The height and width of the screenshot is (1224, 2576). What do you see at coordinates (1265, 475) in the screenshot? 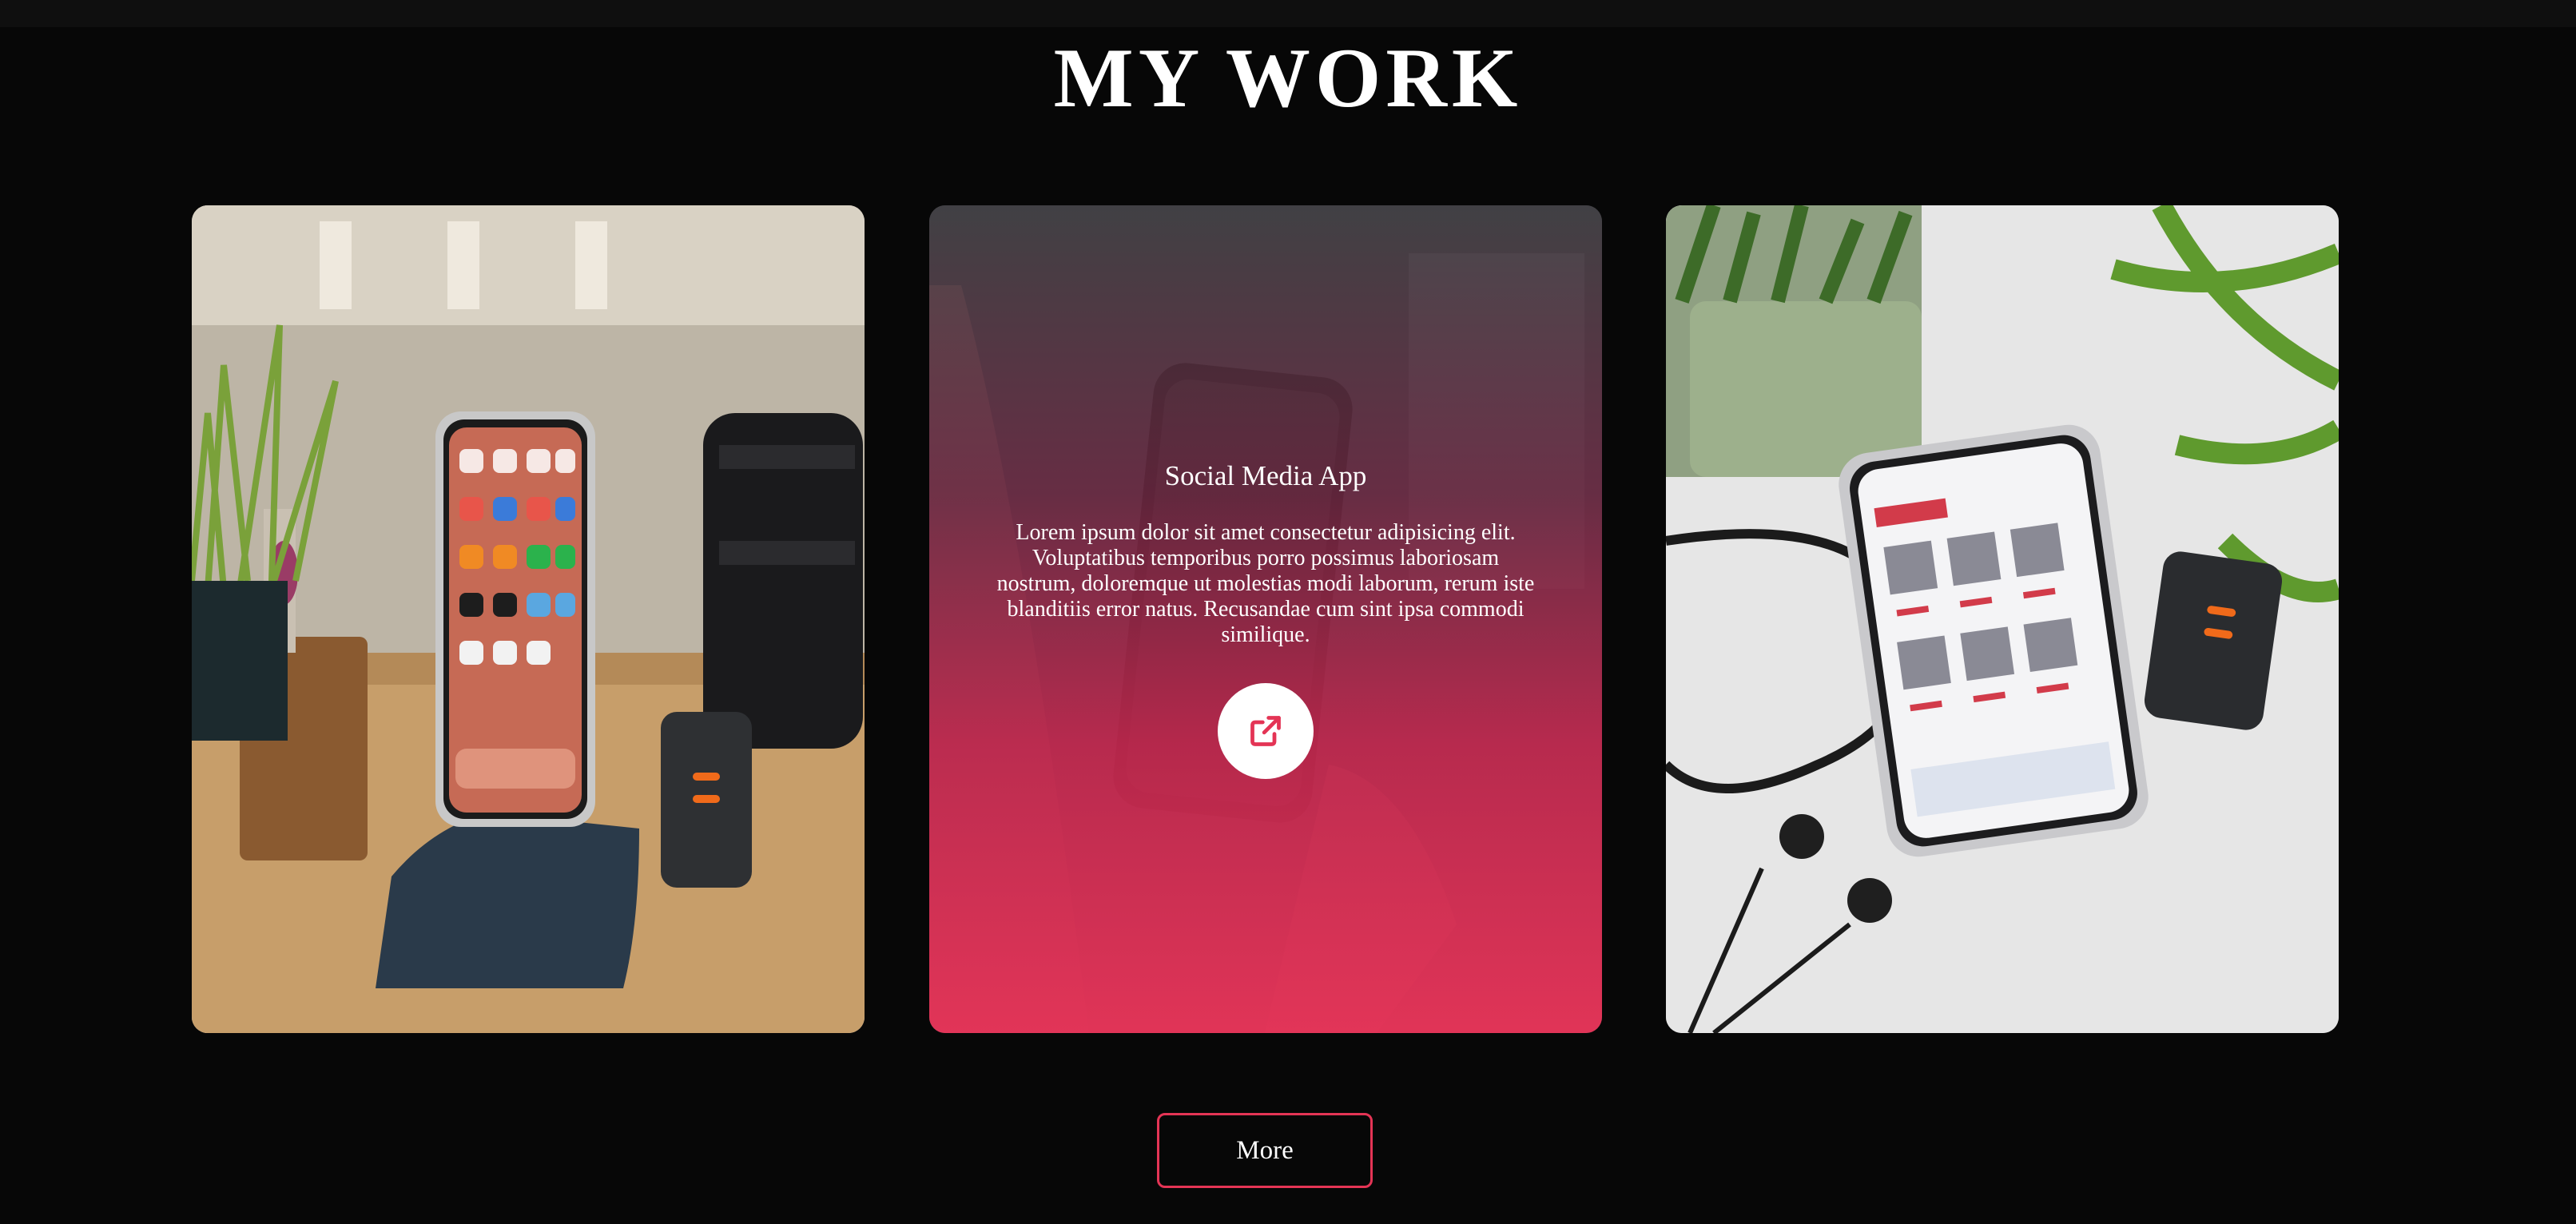
I see `project-title: Social Media App` at bounding box center [1265, 475].